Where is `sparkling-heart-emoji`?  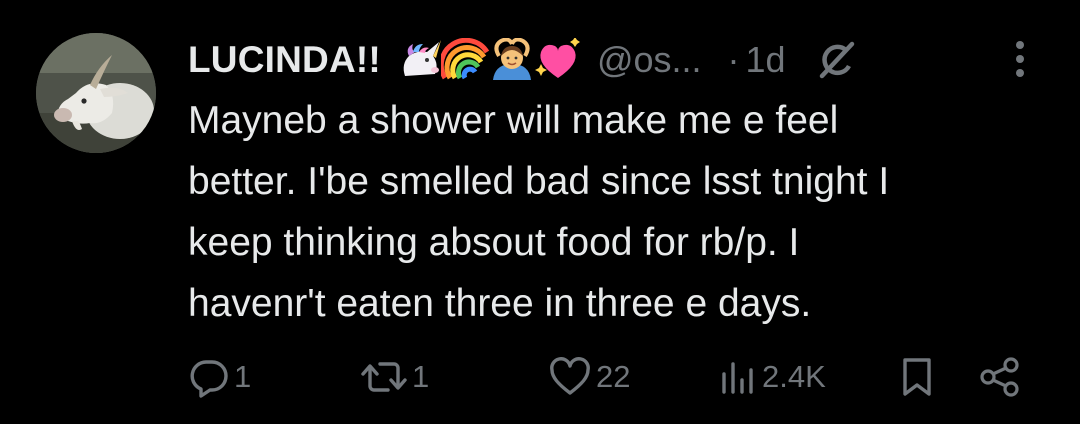
sparkling-heart-emoji is located at coordinates (558, 59).